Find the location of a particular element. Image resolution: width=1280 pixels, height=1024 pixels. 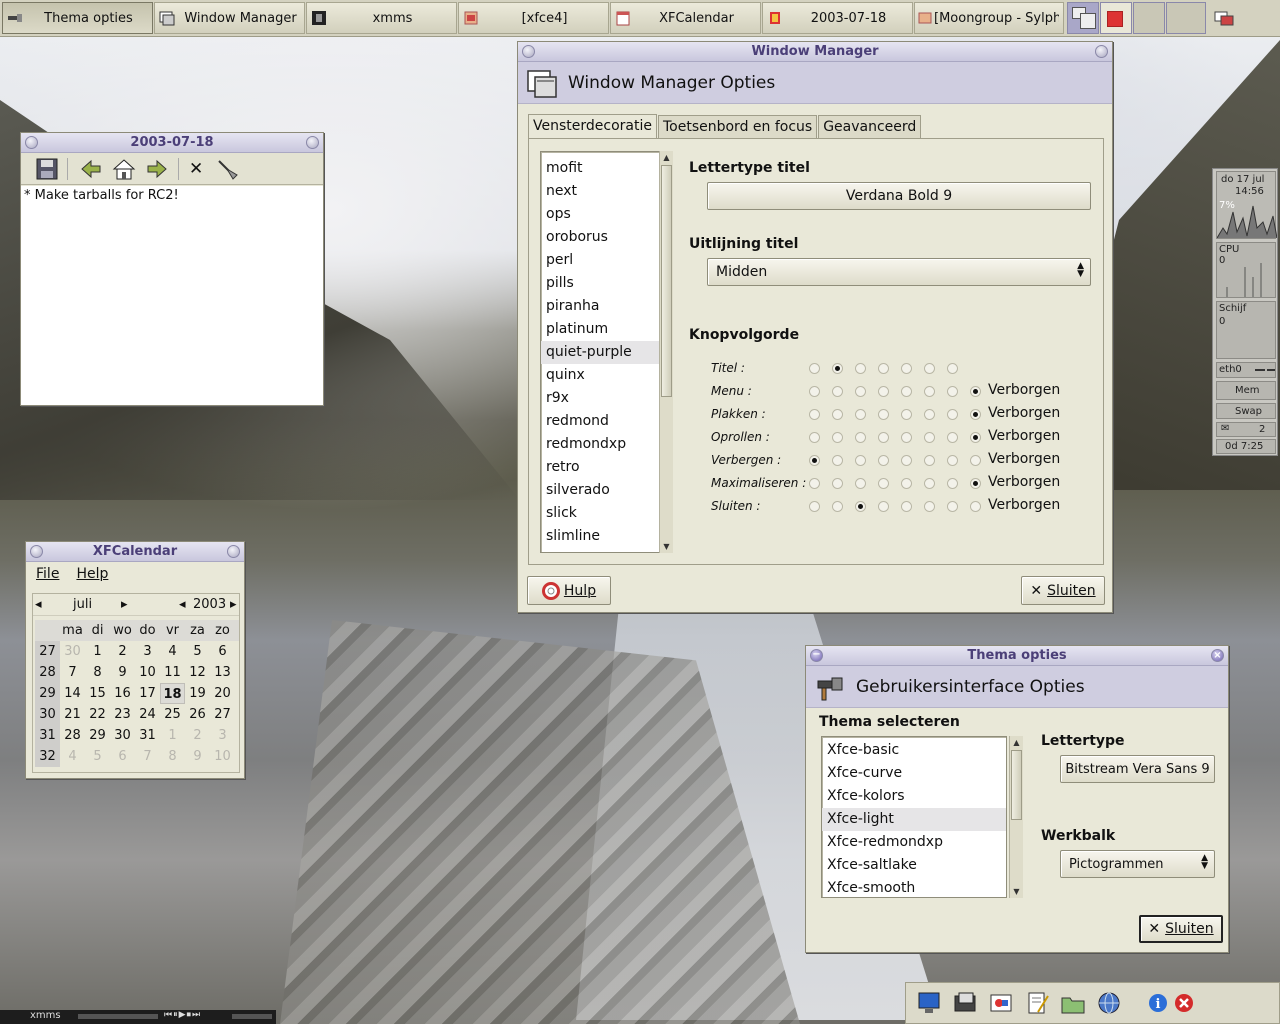

folder-icon is located at coordinates (1073, 1003).